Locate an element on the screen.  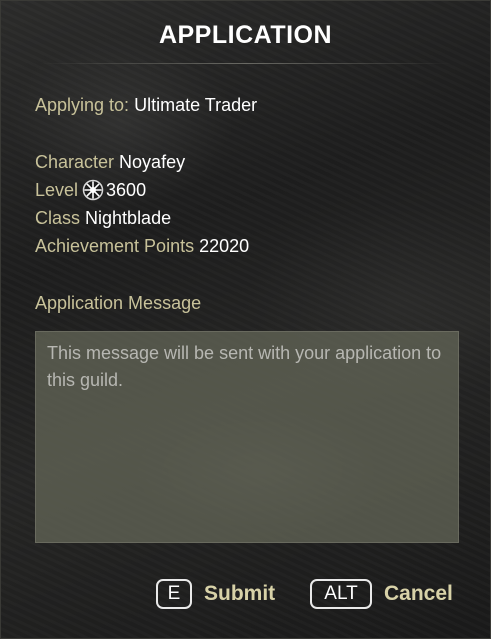
achievement-points: 22020 is located at coordinates (224, 246).